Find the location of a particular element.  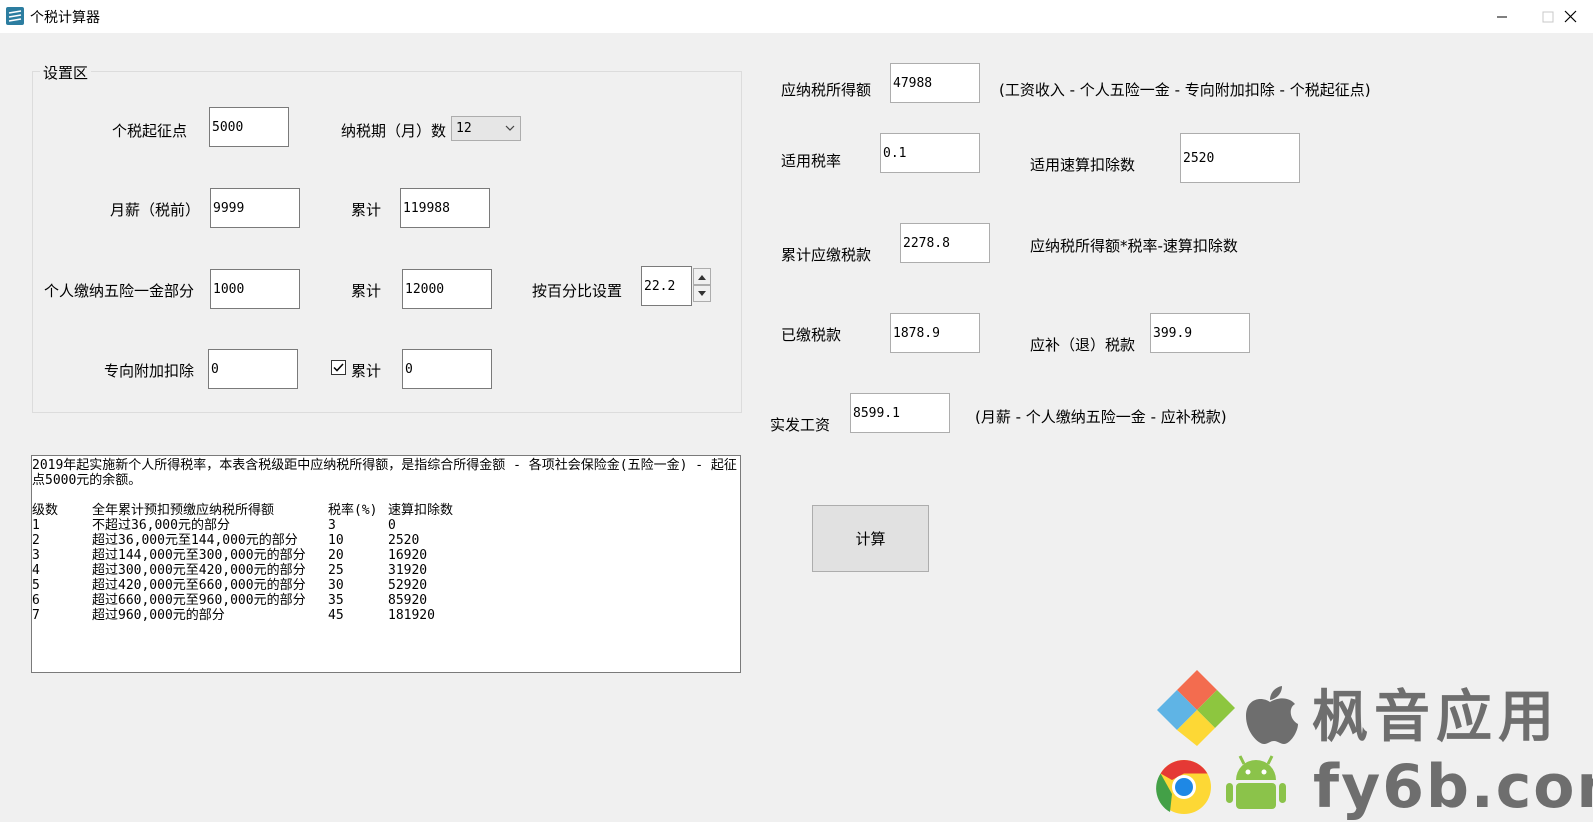

close-button is located at coordinates (1570, 16).